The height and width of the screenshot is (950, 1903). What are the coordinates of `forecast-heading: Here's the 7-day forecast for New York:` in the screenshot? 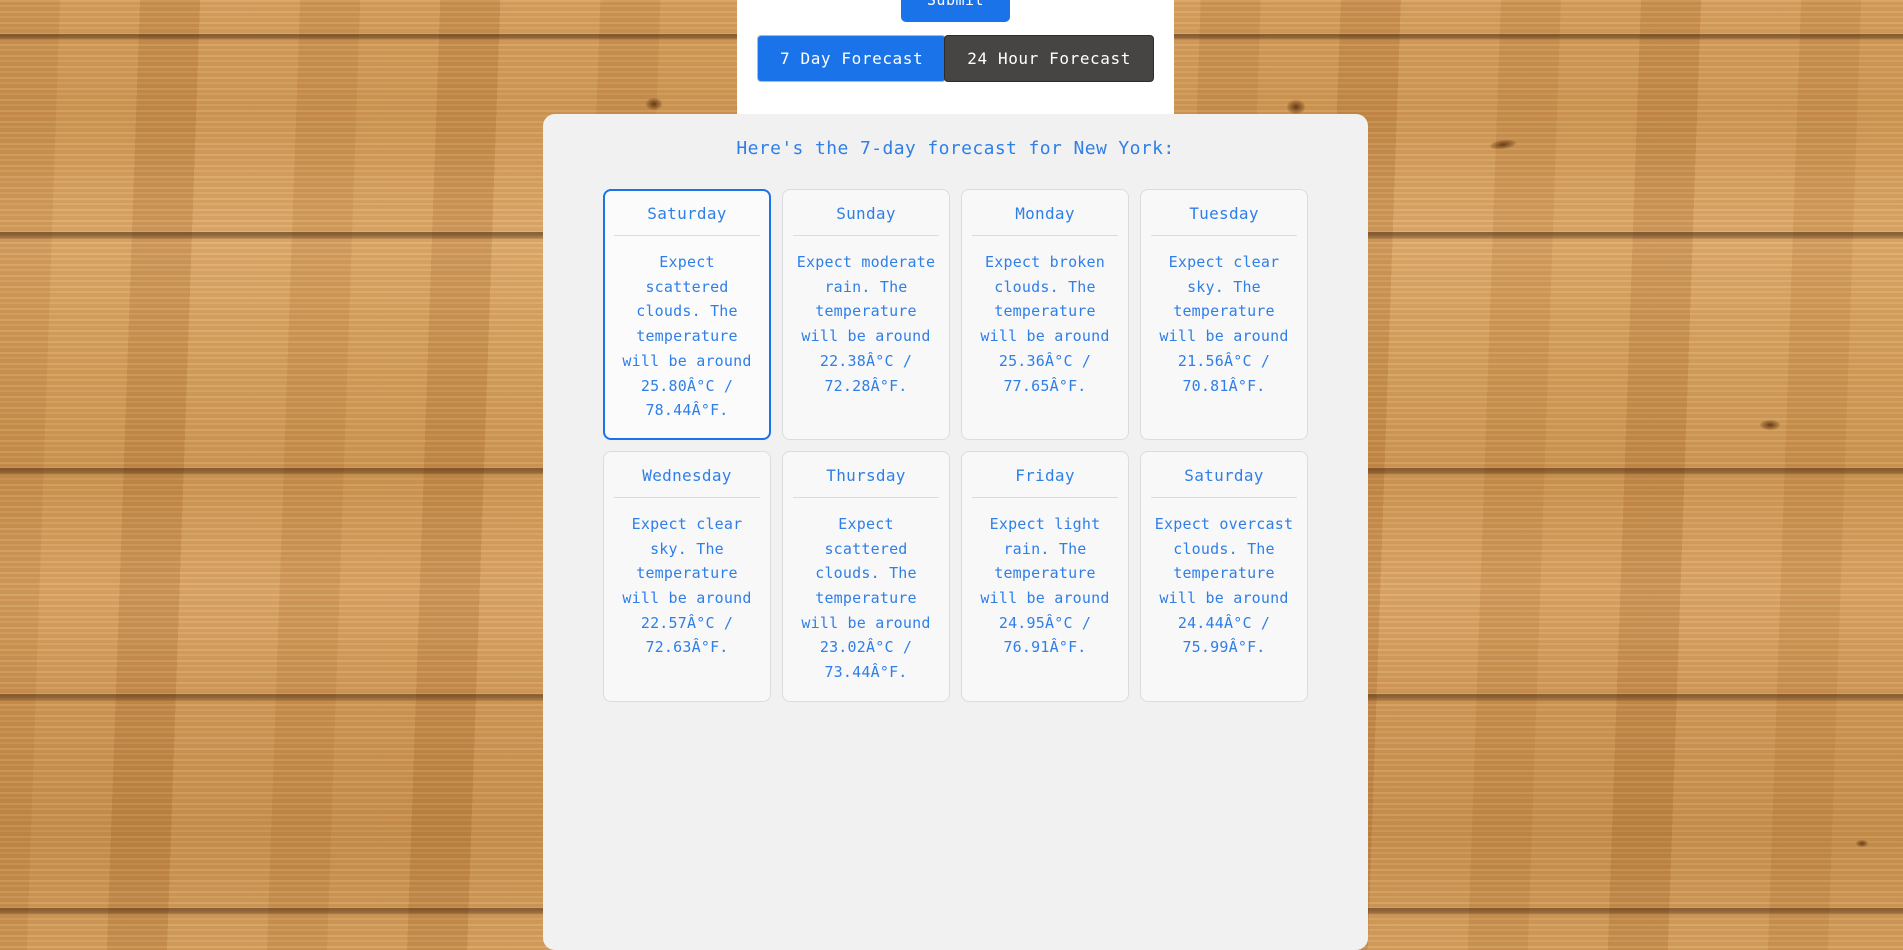 It's located at (955, 148).